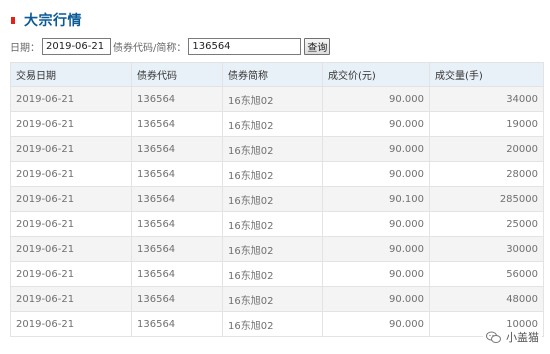 The width and height of the screenshot is (550, 354). I want to click on cell-volume: 20000, so click(486, 149).